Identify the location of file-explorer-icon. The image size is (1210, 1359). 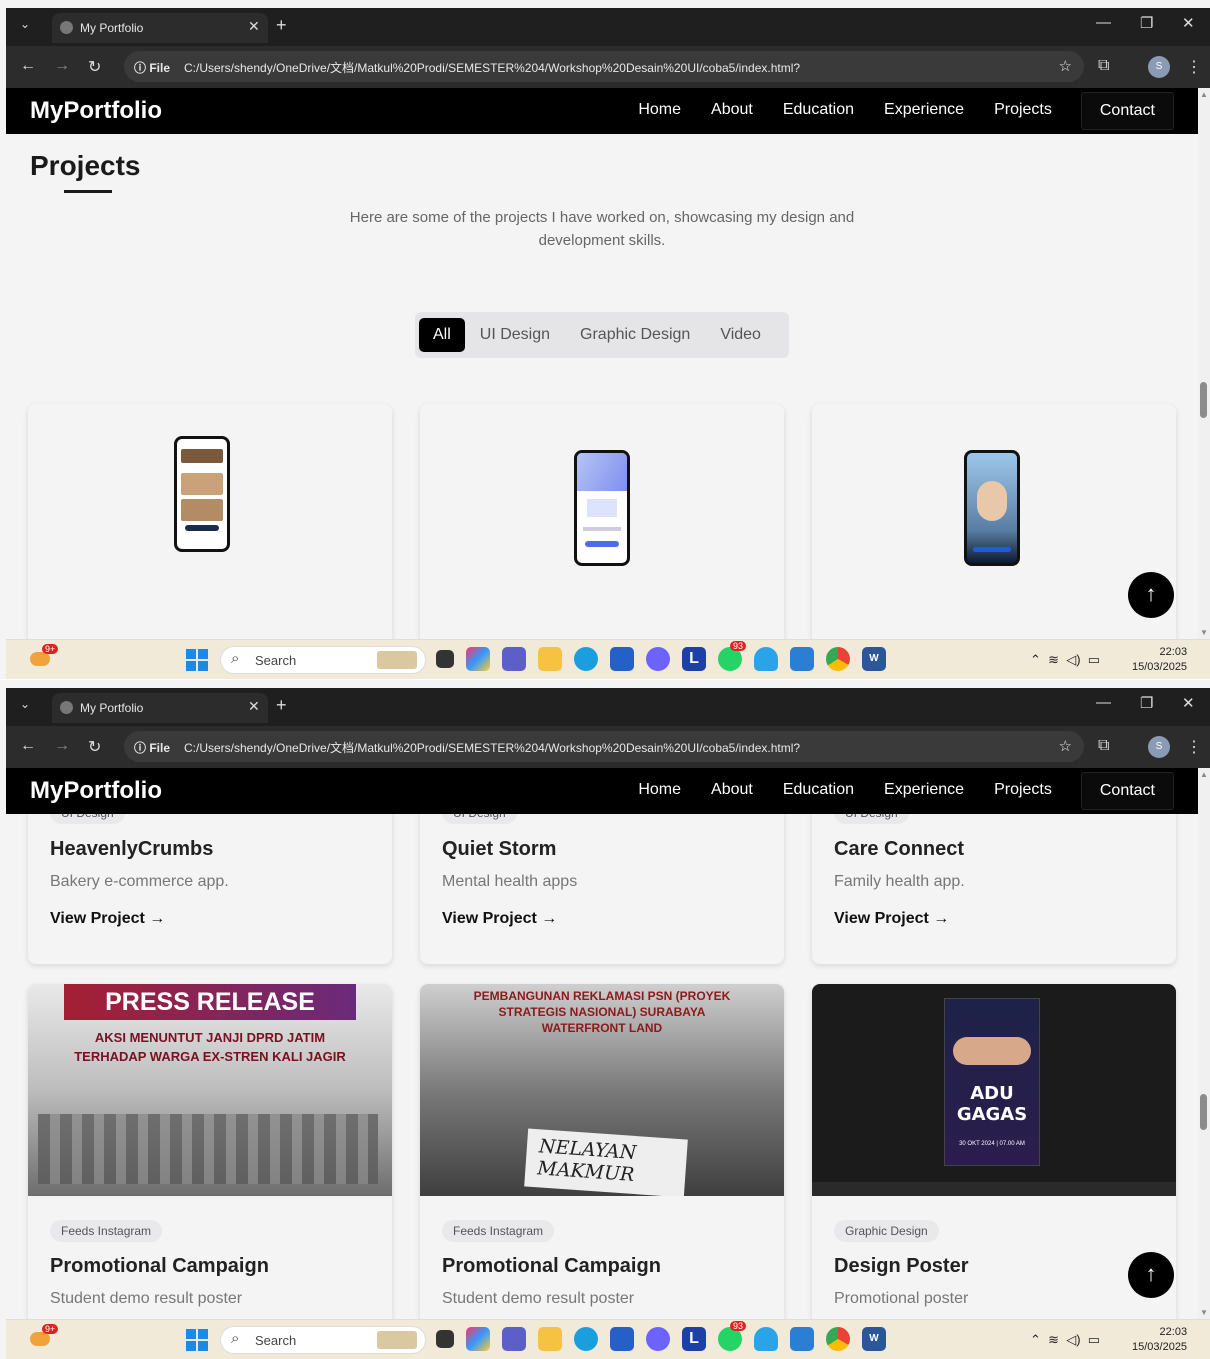
(550, 1339).